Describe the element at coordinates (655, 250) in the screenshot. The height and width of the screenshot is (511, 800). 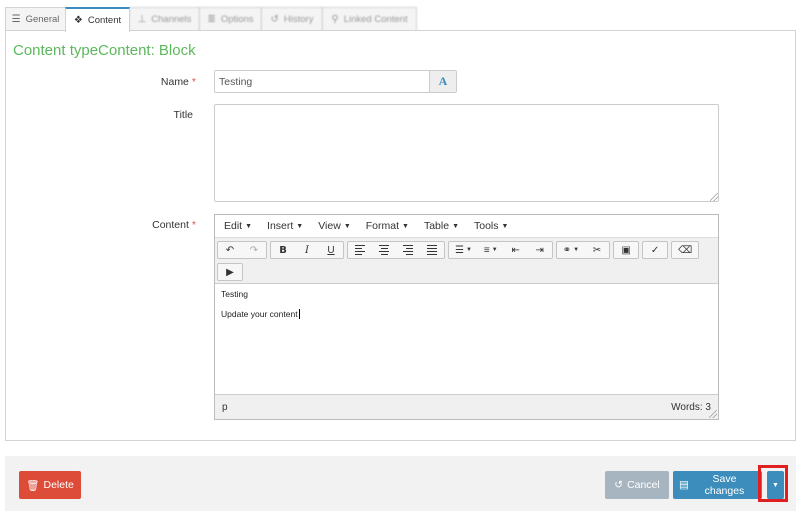
I see `spellcheck-icon: ✓` at that location.